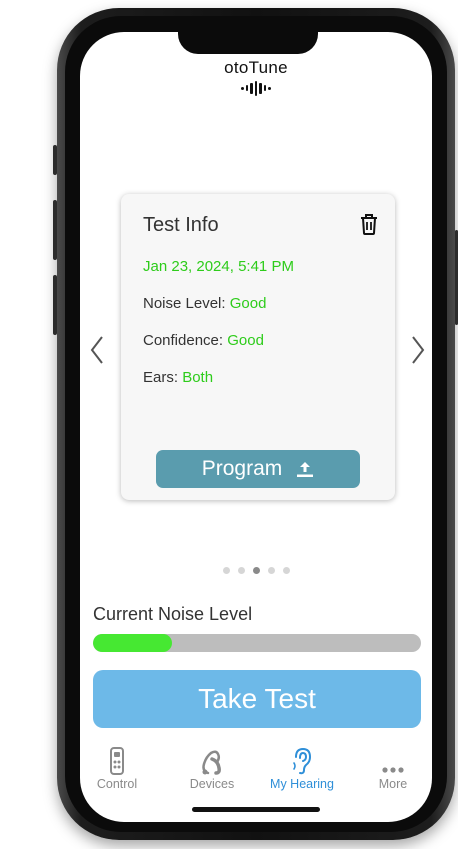  Describe the element at coordinates (161, 377) in the screenshot. I see `ears-label: Ears:` at that location.